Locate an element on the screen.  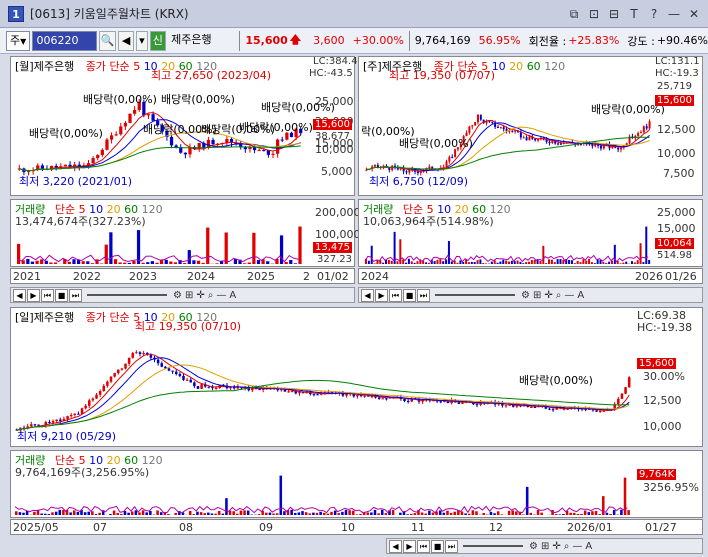
weekly-hc: HC:-19.3 is located at coordinates (677, 73).